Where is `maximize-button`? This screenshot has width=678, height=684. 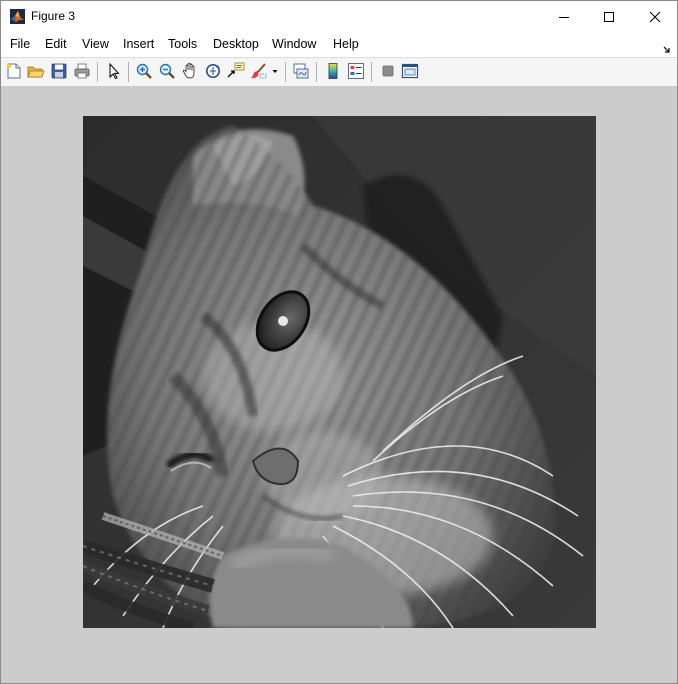 maximize-button is located at coordinates (609, 16).